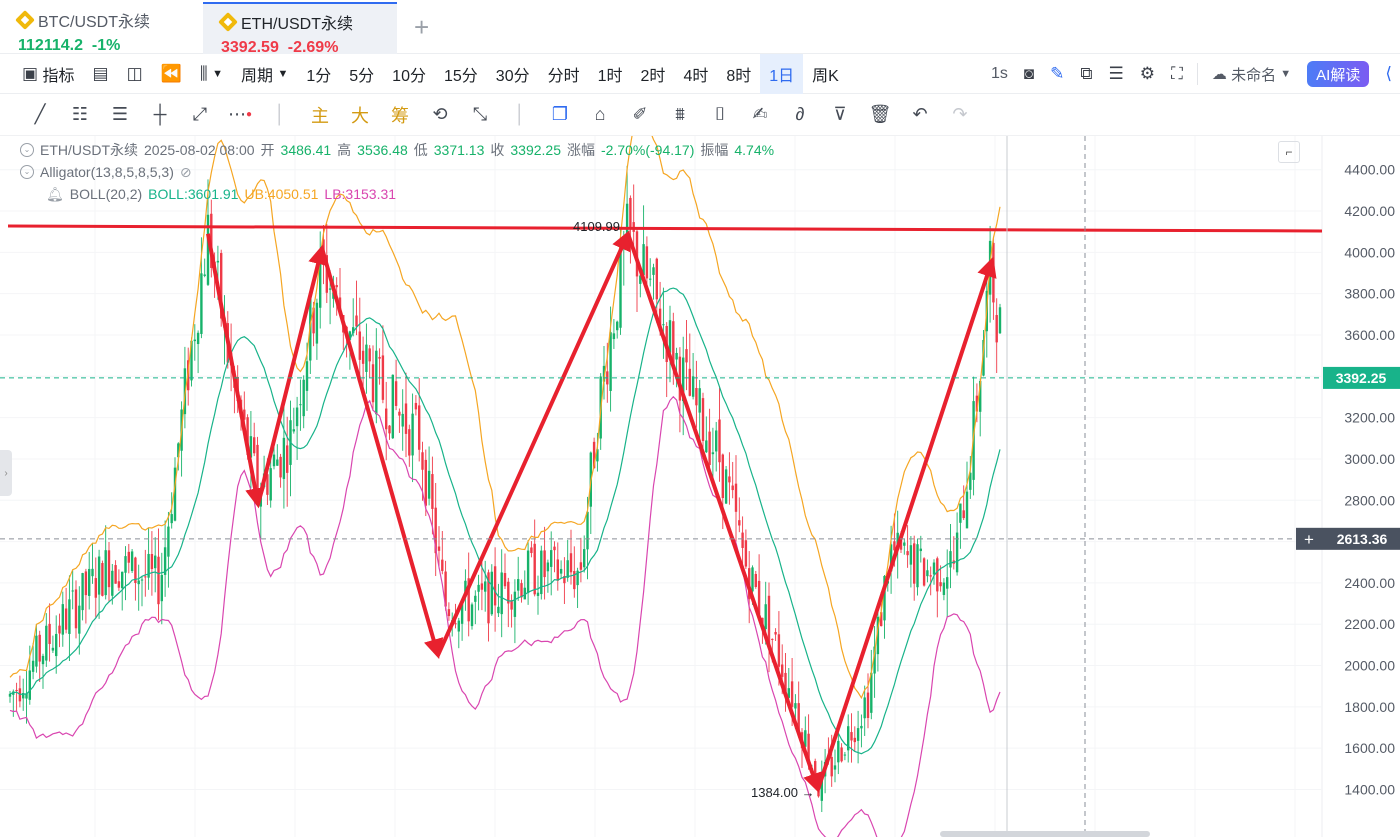 This screenshot has height=837, width=1400. What do you see at coordinates (480, 115) in the screenshot?
I see `measure-tool-icon: ⤡` at bounding box center [480, 115].